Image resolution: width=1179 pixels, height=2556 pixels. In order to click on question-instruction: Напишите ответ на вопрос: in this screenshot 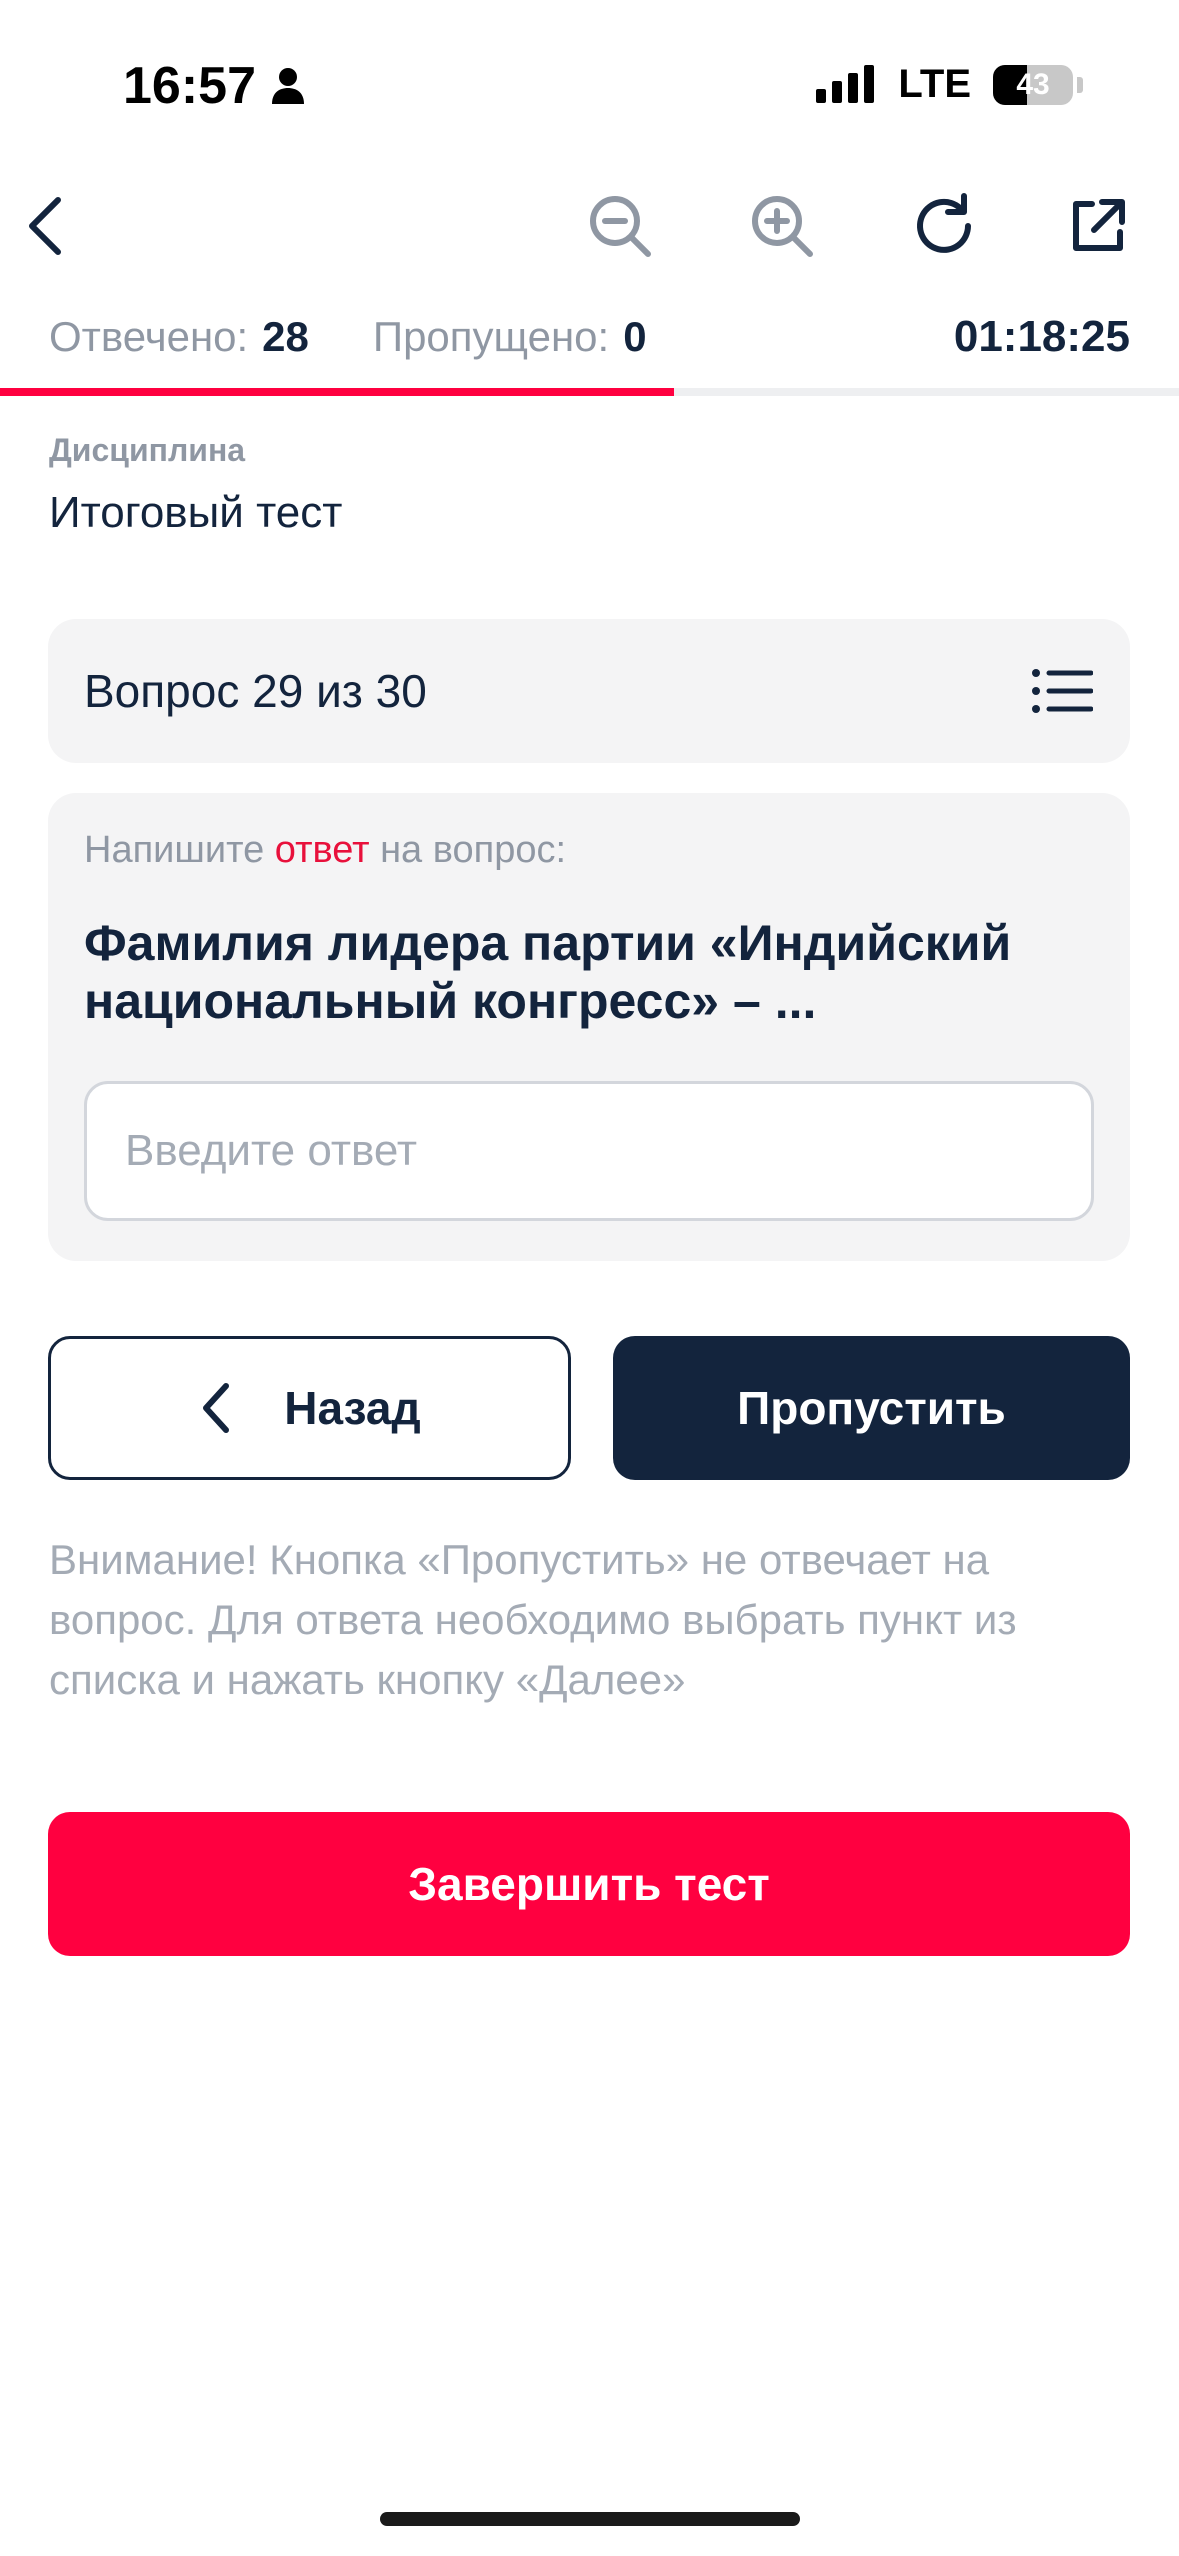, I will do `click(325, 850)`.